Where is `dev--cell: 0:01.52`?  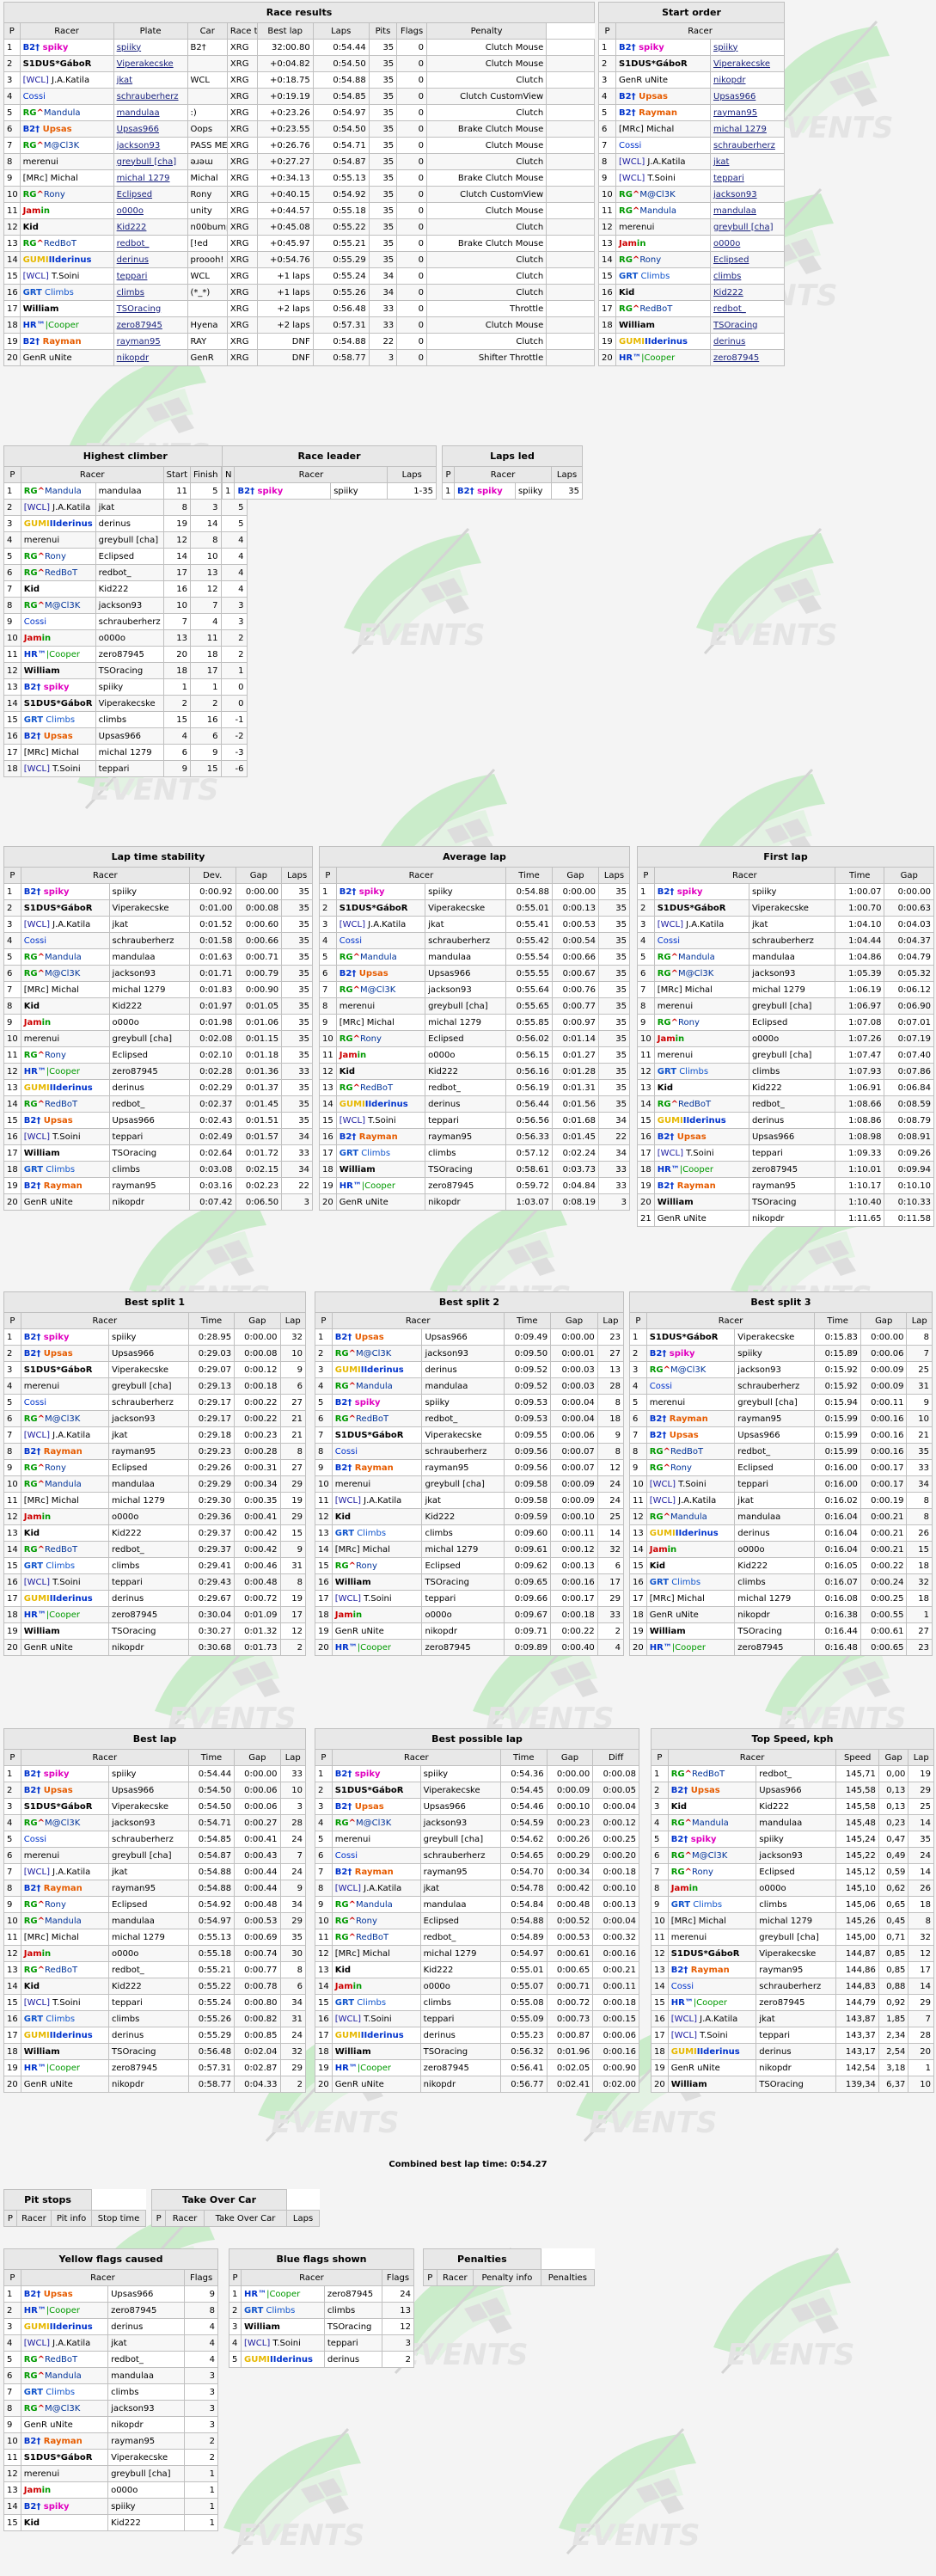 dev--cell: 0:01.52 is located at coordinates (212, 924).